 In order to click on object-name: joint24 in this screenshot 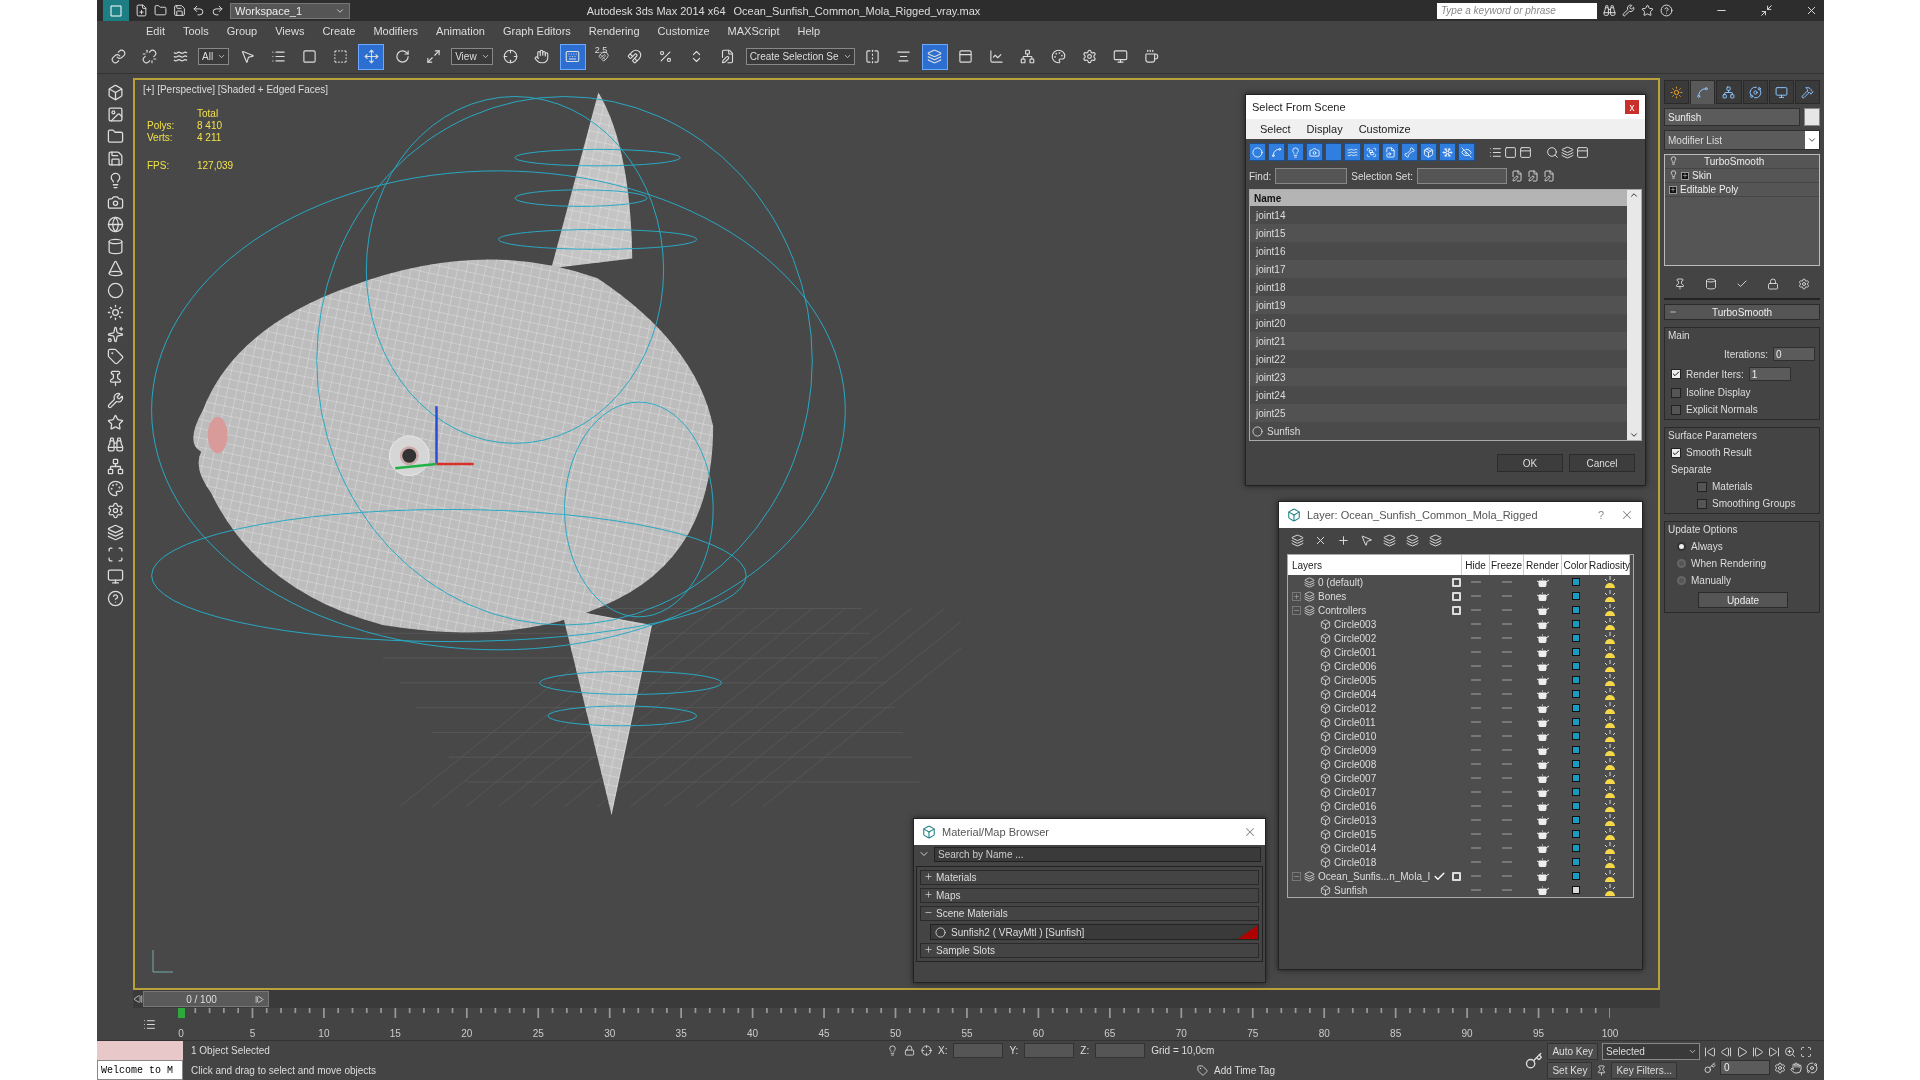, I will do `click(1271, 395)`.